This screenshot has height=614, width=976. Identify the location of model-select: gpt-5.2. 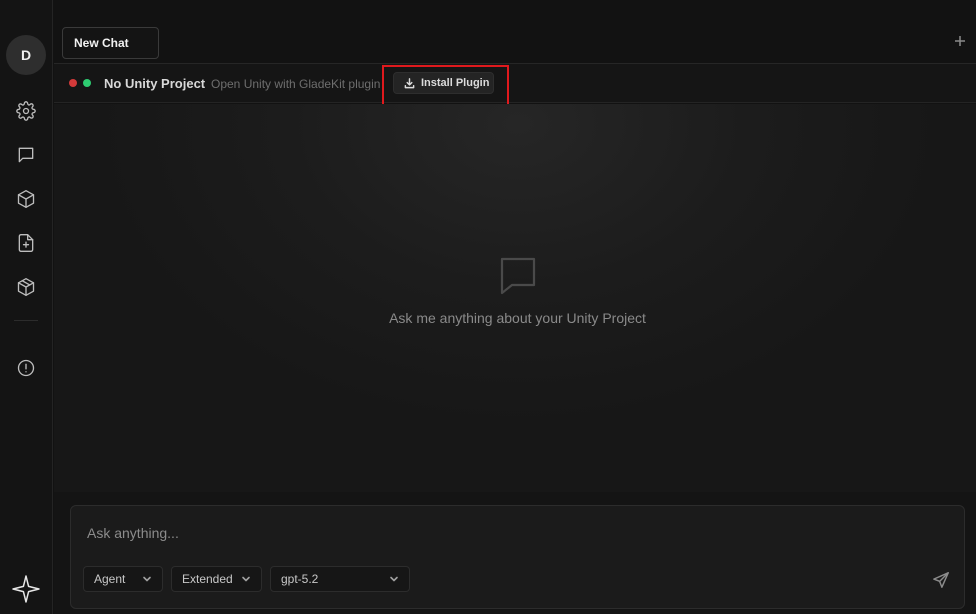
(340, 579).